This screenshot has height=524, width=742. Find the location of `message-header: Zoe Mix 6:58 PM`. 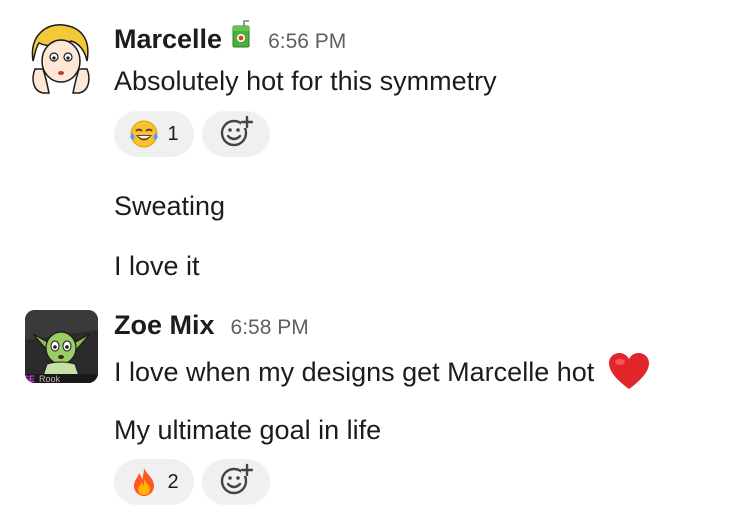

message-header: Zoe Mix 6:58 PM is located at coordinates (211, 325).